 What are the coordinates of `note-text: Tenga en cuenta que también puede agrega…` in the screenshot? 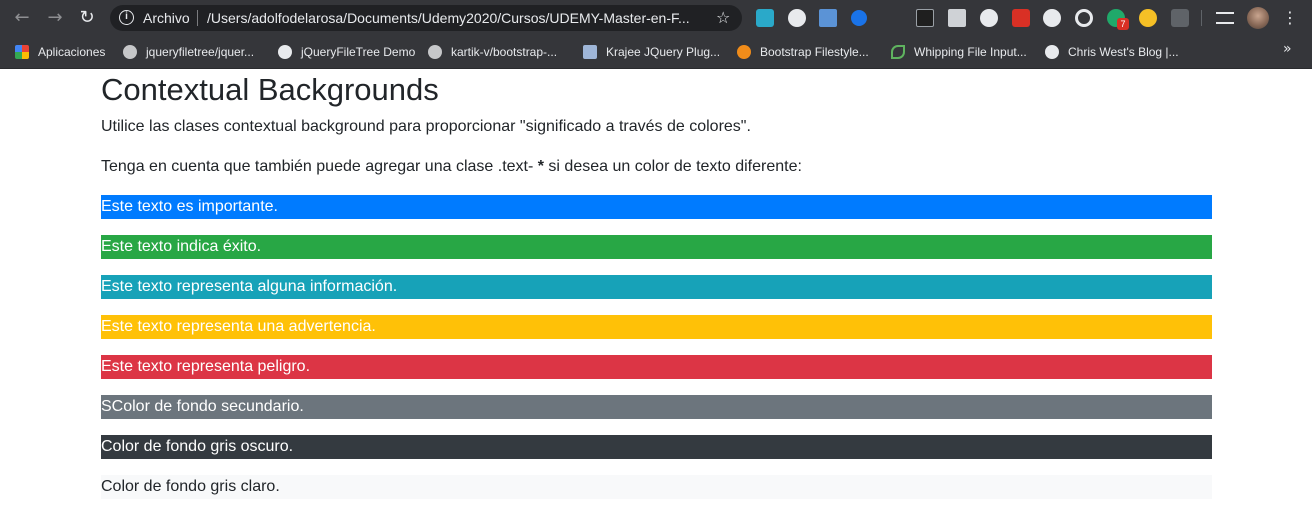 It's located at (319, 166).